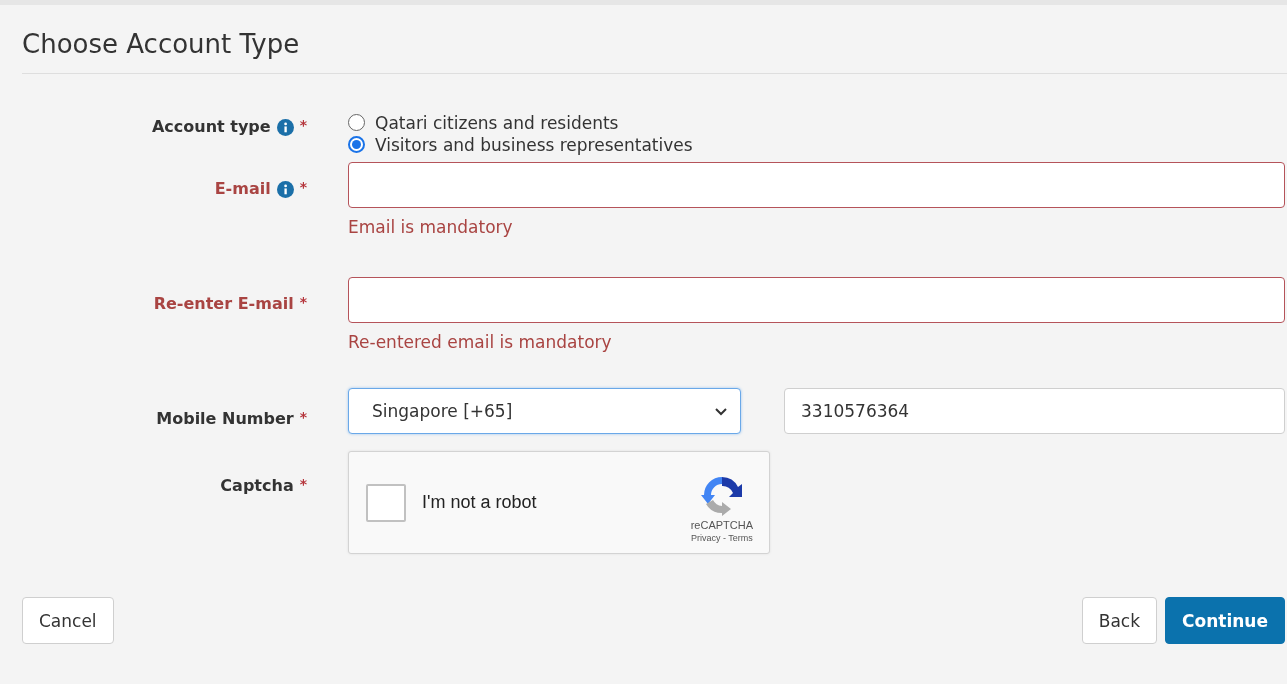 The height and width of the screenshot is (684, 1287). What do you see at coordinates (1119, 620) in the screenshot?
I see `secondary-button: Back` at bounding box center [1119, 620].